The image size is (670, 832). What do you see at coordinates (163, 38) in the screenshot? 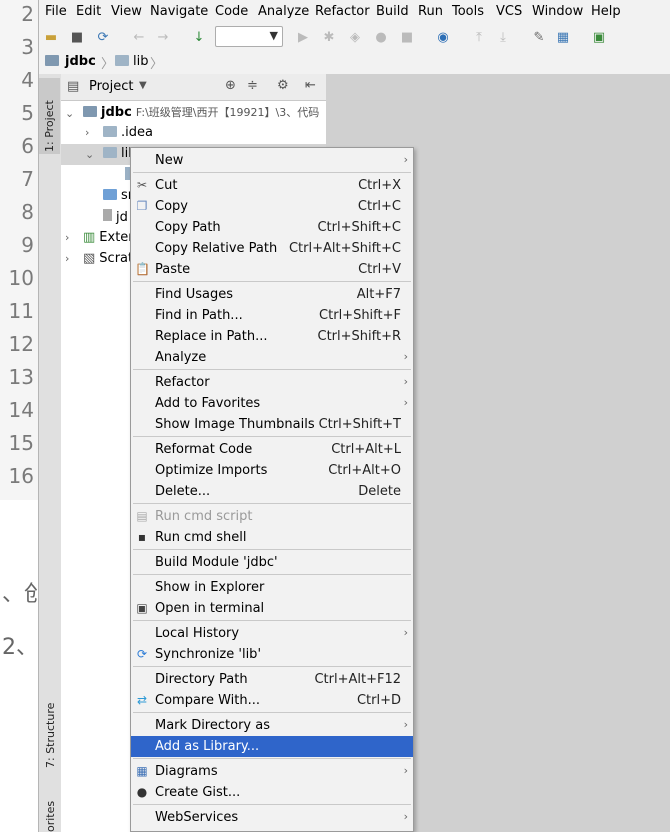
I see `forward-icon: →` at bounding box center [163, 38].